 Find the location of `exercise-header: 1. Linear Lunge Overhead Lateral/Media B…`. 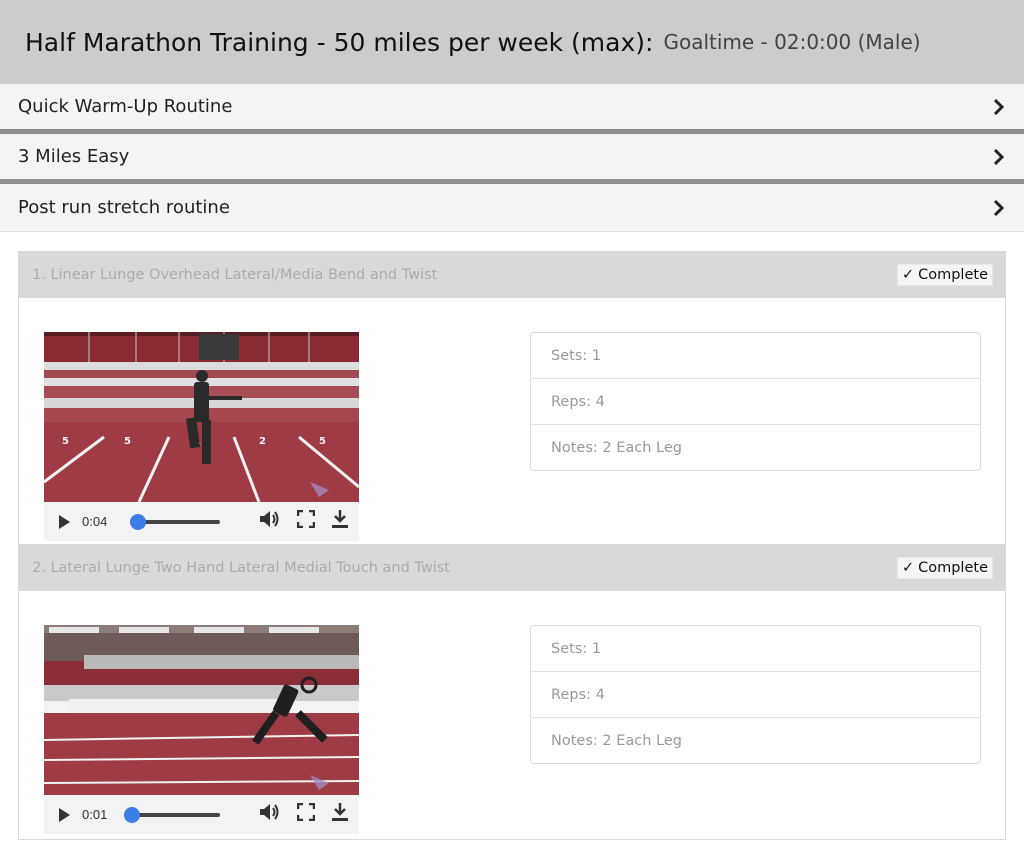

exercise-header: 1. Linear Lunge Overhead Lateral/Media B… is located at coordinates (512, 275).